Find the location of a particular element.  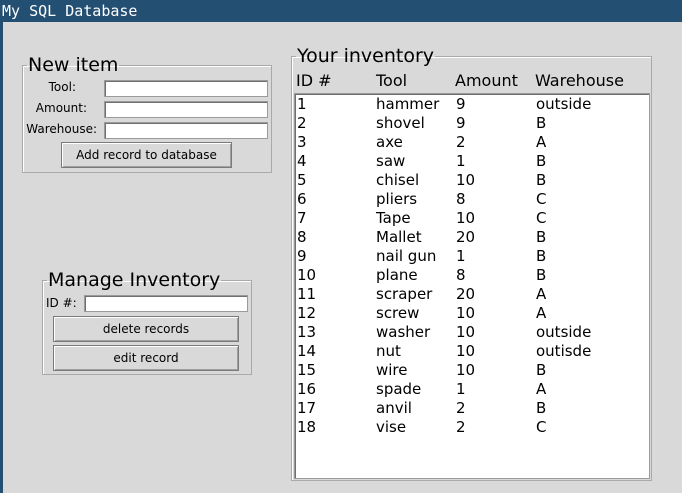

inventory-row: 8 Mallet 20 B is located at coordinates (472, 237).